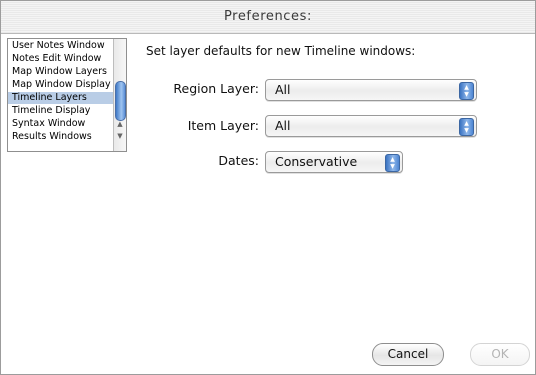 The height and width of the screenshot is (375, 536). What do you see at coordinates (120, 124) in the screenshot?
I see `scroll-up-arrow-icon: ▲` at bounding box center [120, 124].